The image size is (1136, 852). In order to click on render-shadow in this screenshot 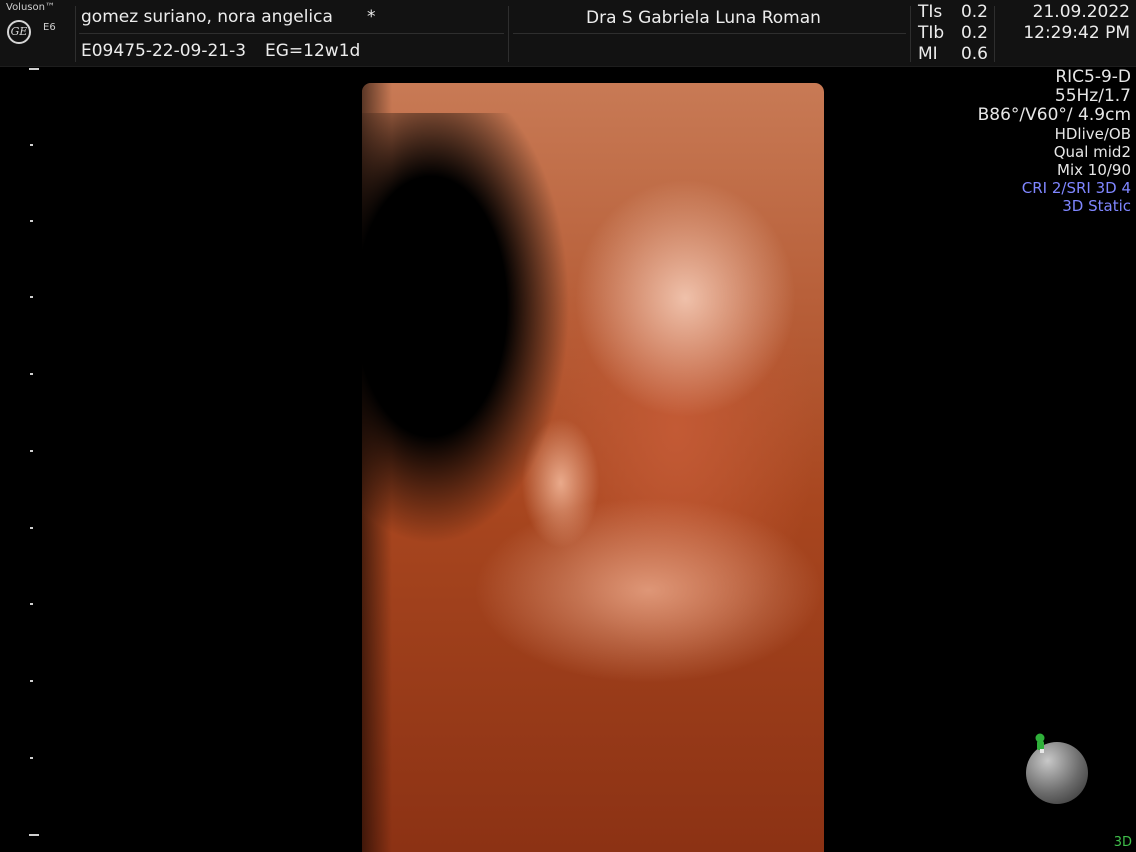, I will do `click(477, 328)`.